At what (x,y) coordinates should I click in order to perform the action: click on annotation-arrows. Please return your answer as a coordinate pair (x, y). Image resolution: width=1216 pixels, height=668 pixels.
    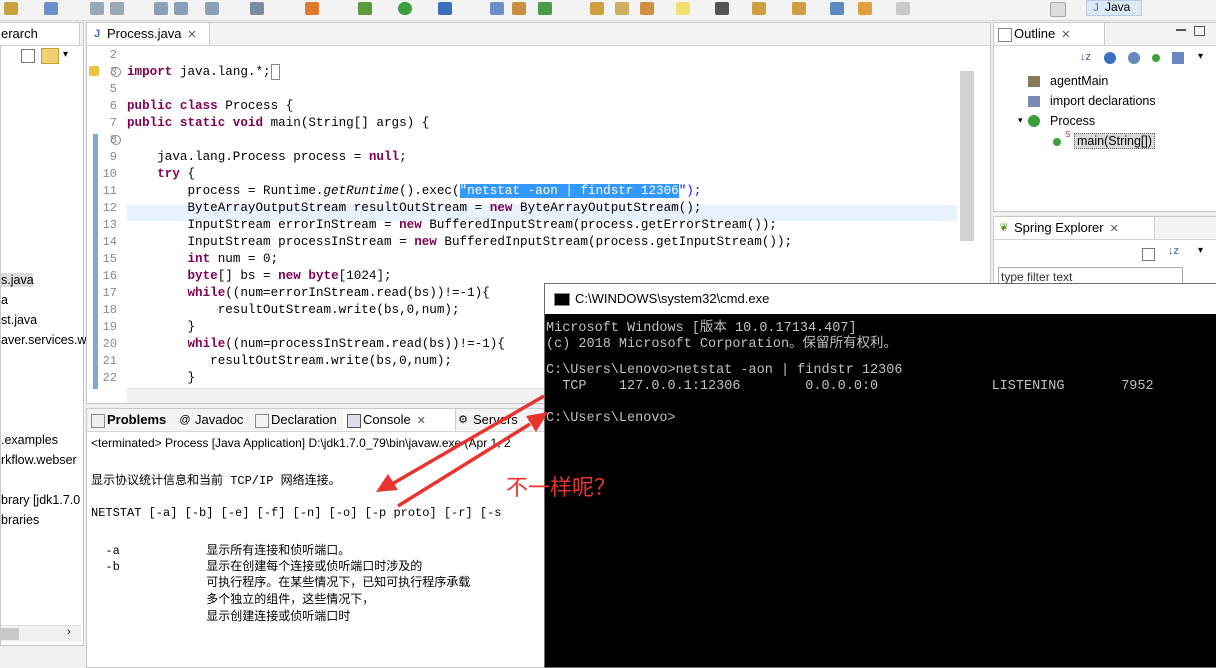
    Looking at the image, I should click on (462, 451).